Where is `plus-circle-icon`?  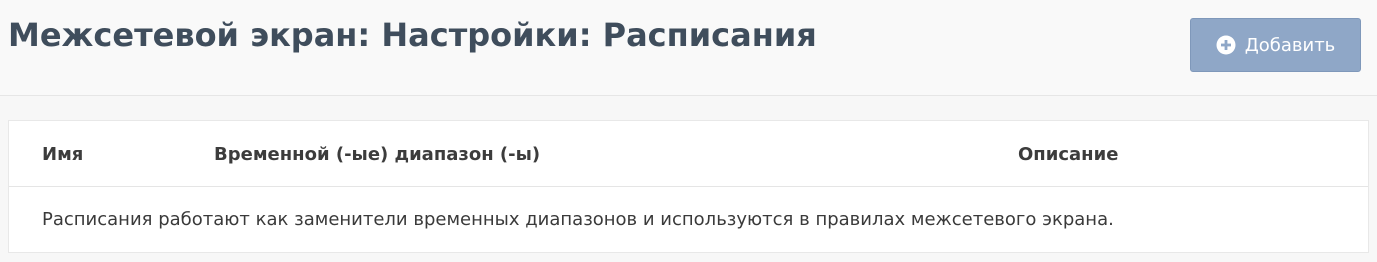
plus-circle-icon is located at coordinates (1226, 45).